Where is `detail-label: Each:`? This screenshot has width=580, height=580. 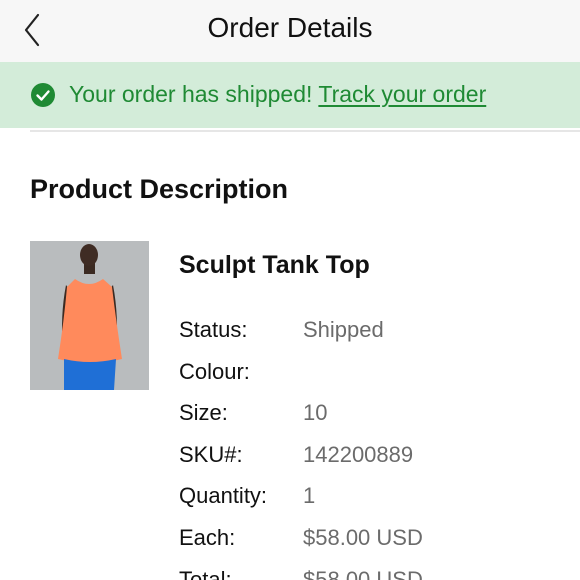
detail-label: Each: is located at coordinates (207, 537).